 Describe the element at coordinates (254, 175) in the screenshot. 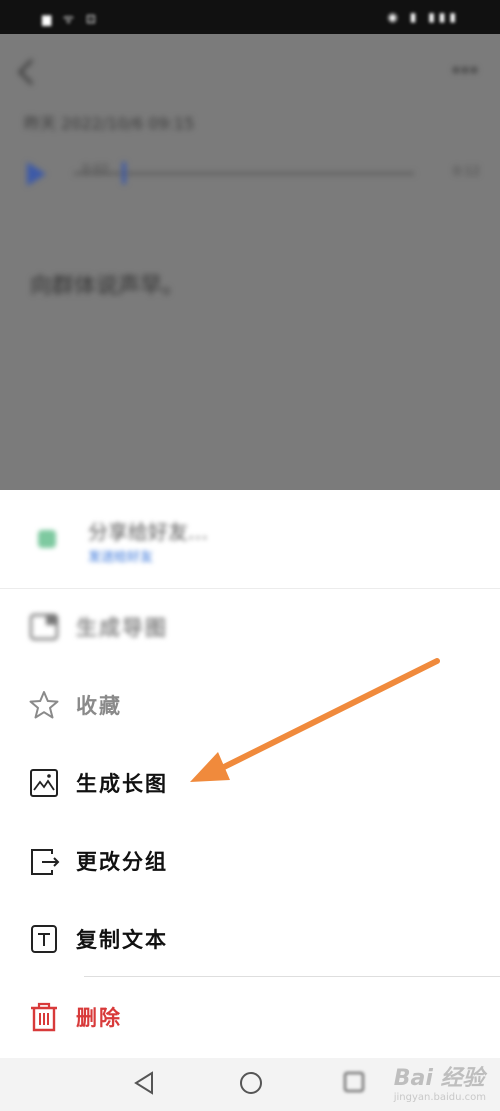

I see `audio-player: 0:02 0:12` at that location.